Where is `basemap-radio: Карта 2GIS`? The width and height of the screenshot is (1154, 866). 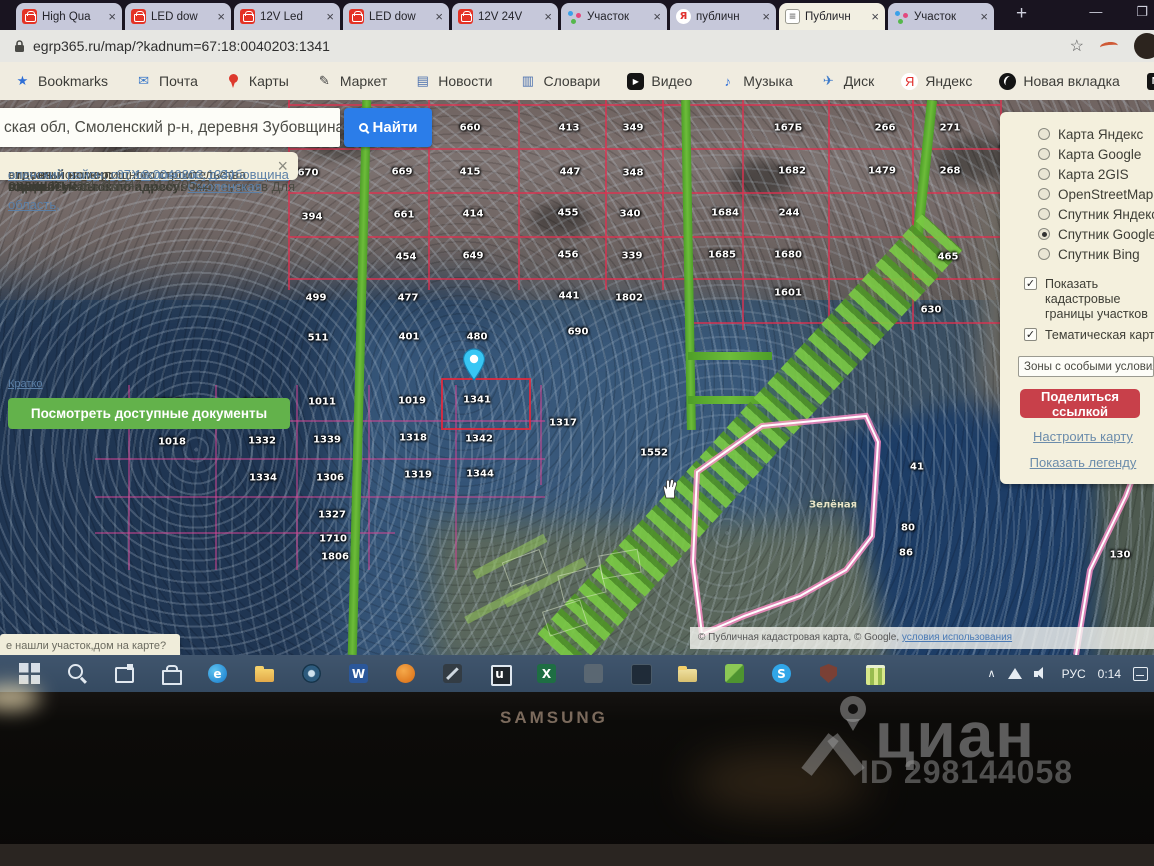 basemap-radio: Карта 2GIS is located at coordinates (1077, 174).